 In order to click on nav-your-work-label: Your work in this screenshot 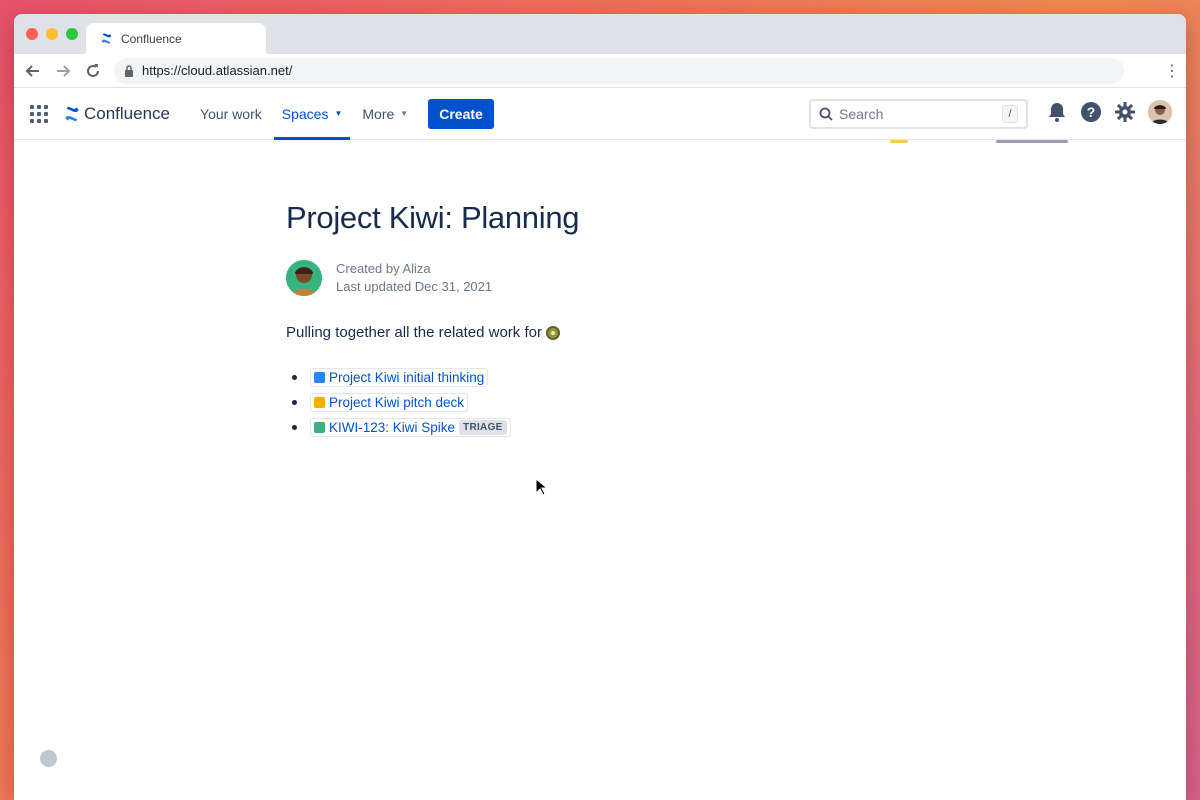, I will do `click(231, 113)`.